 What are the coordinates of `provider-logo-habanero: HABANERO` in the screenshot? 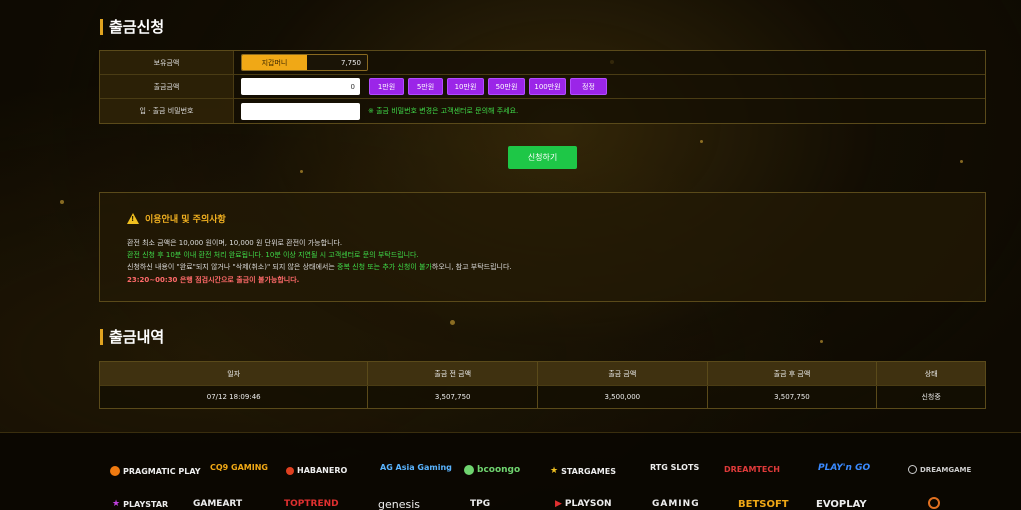 It's located at (316, 470).